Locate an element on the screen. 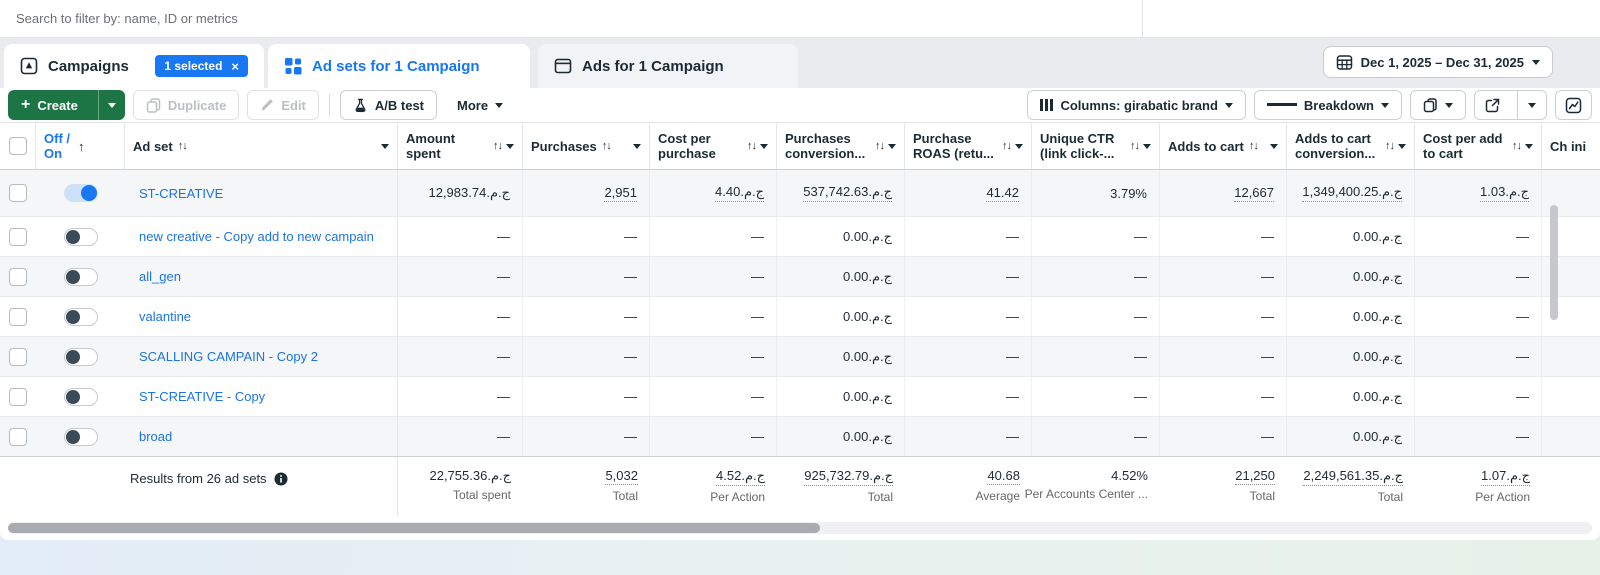 Image resolution: width=1600 pixels, height=575 pixels. export-button is located at coordinates (1510, 105).